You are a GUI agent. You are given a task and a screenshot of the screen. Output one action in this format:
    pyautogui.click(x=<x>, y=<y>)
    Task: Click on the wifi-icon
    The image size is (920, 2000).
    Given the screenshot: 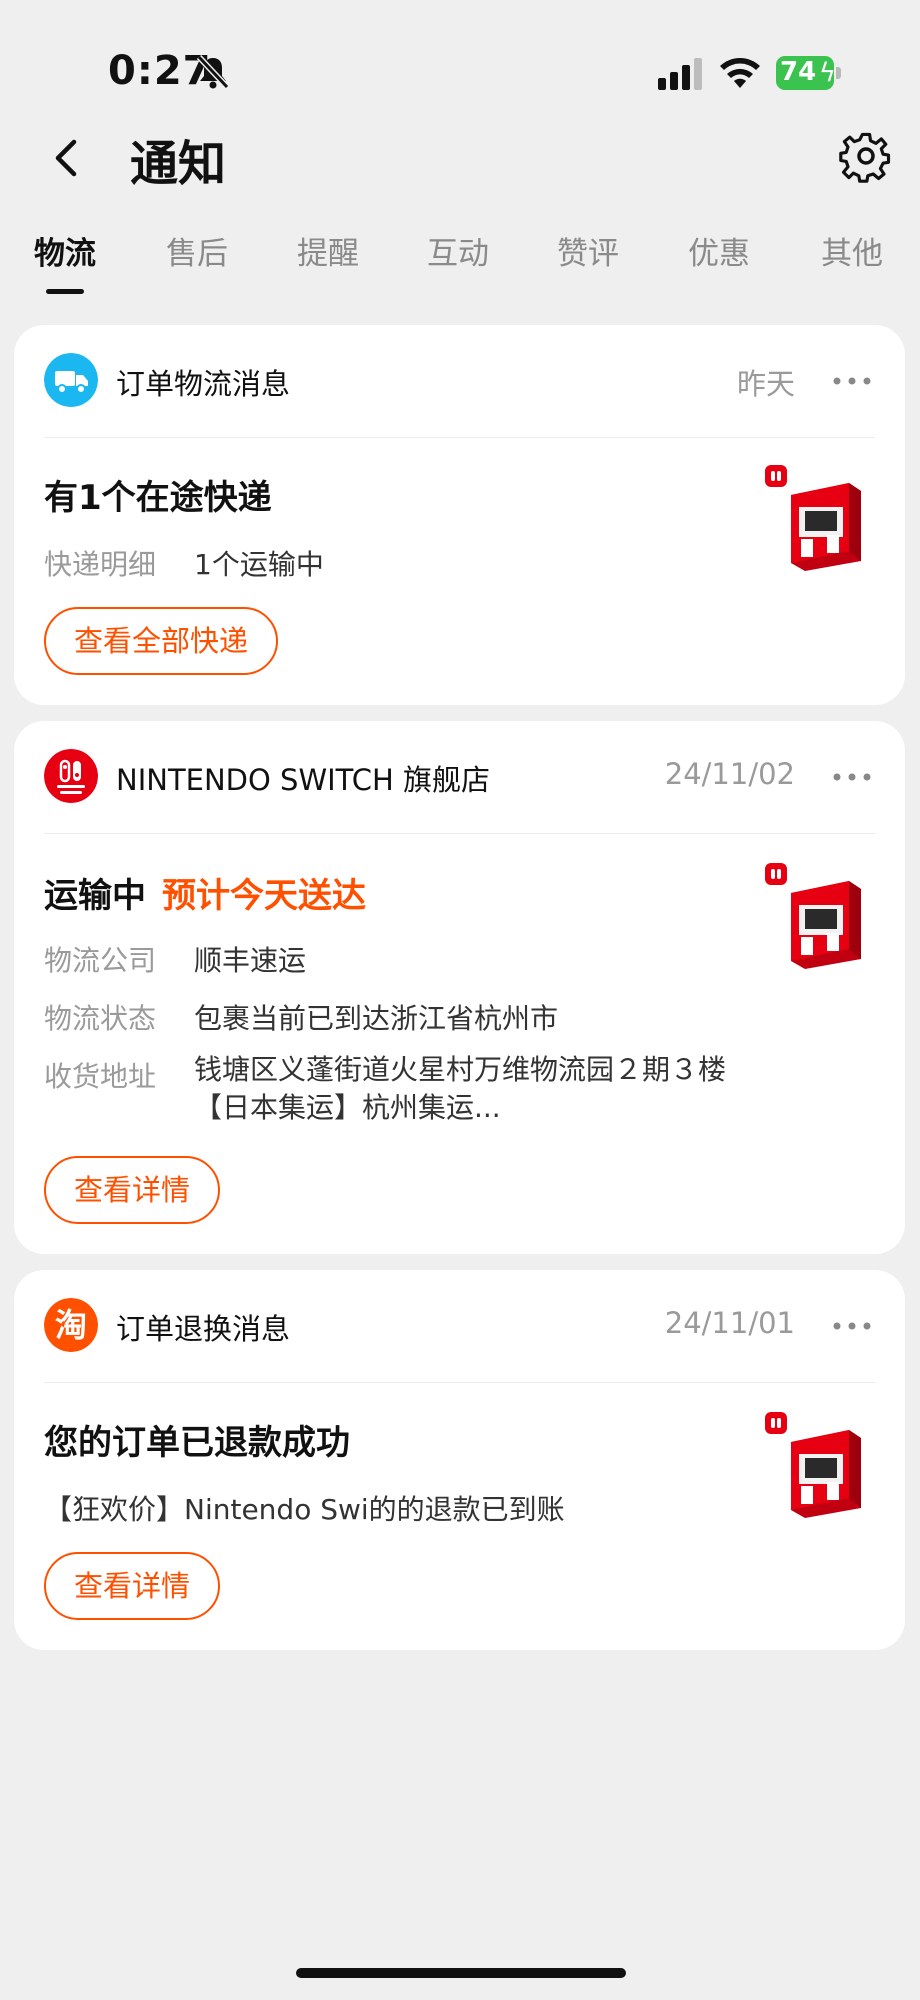 What is the action you would take?
    pyautogui.click(x=740, y=73)
    